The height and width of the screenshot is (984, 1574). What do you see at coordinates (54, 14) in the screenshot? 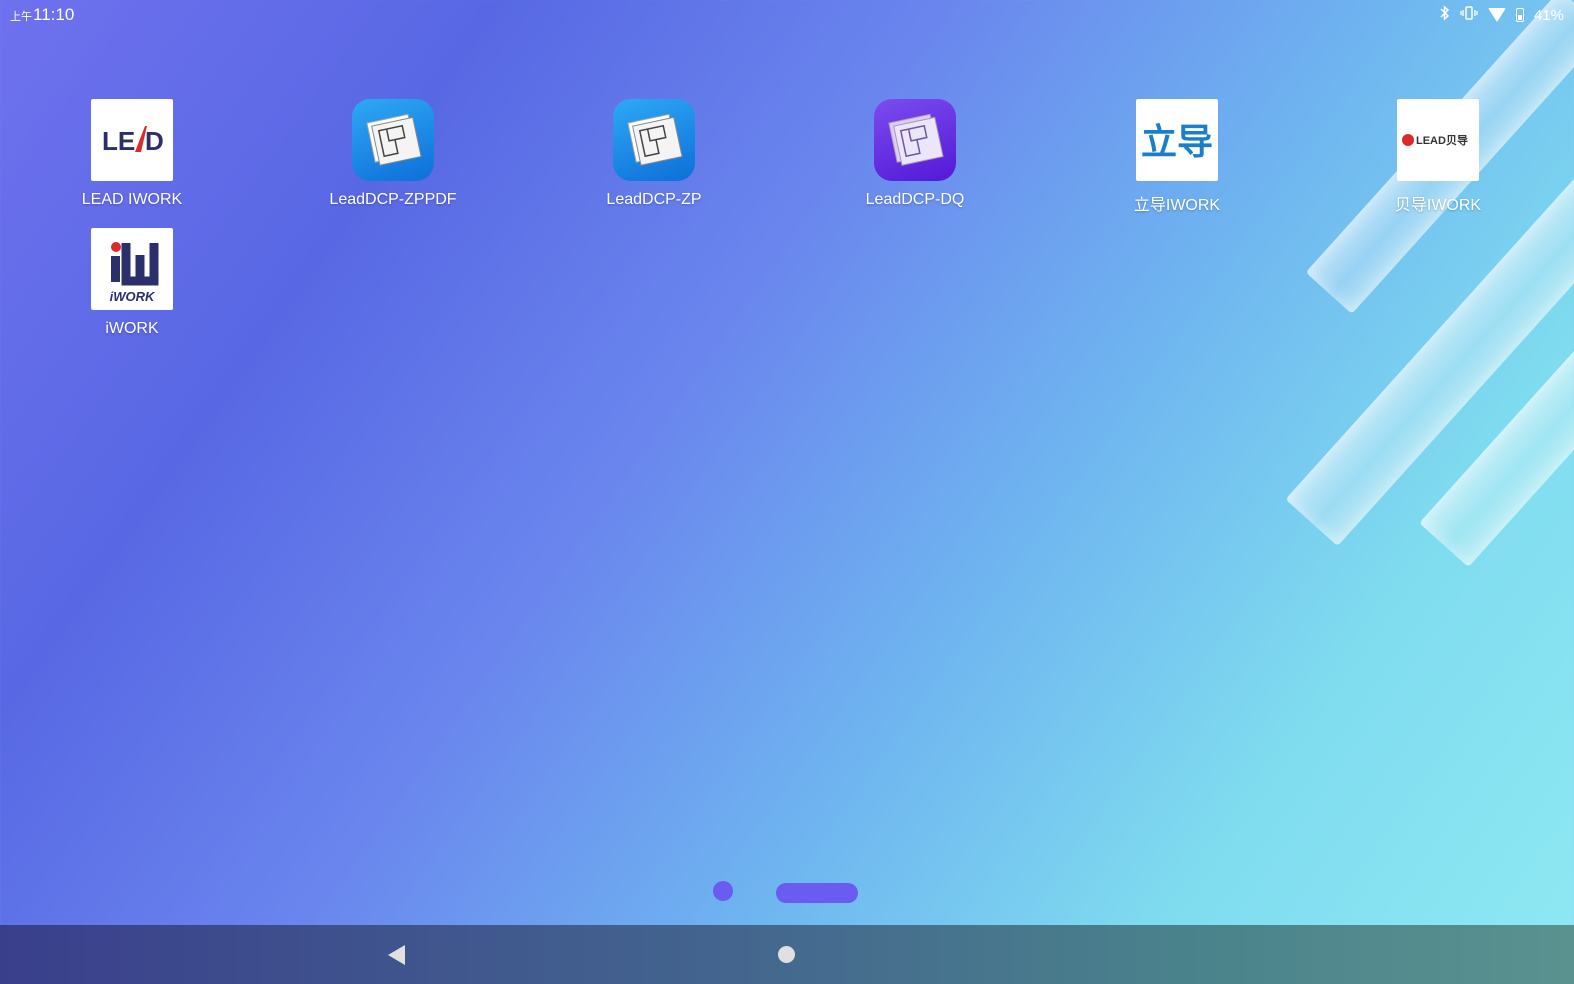
I see `clock-time: 11:10` at bounding box center [54, 14].